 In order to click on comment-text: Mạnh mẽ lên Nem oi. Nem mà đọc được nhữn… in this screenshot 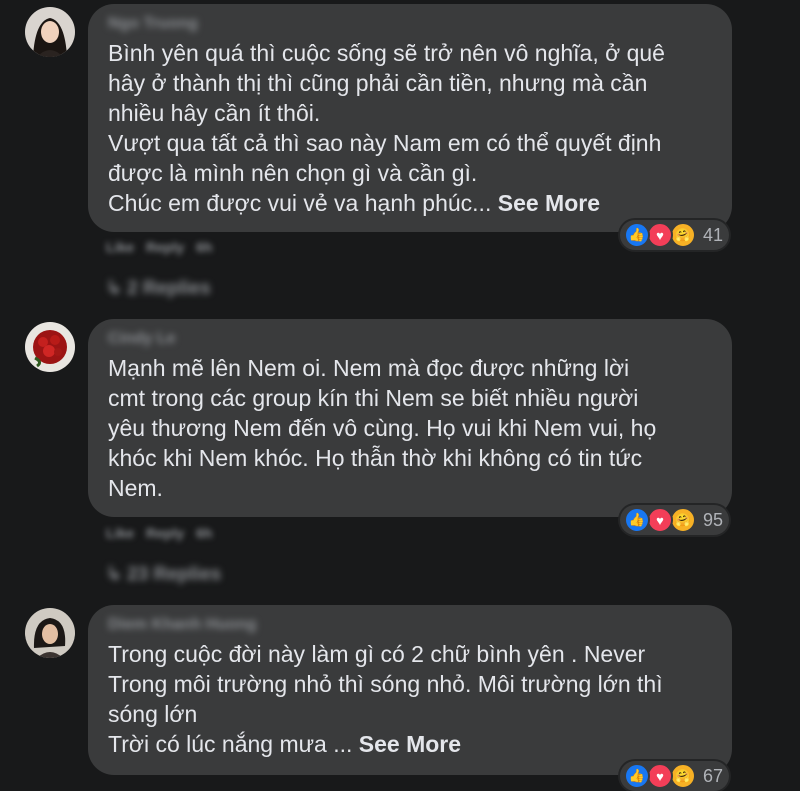, I will do `click(414, 428)`.